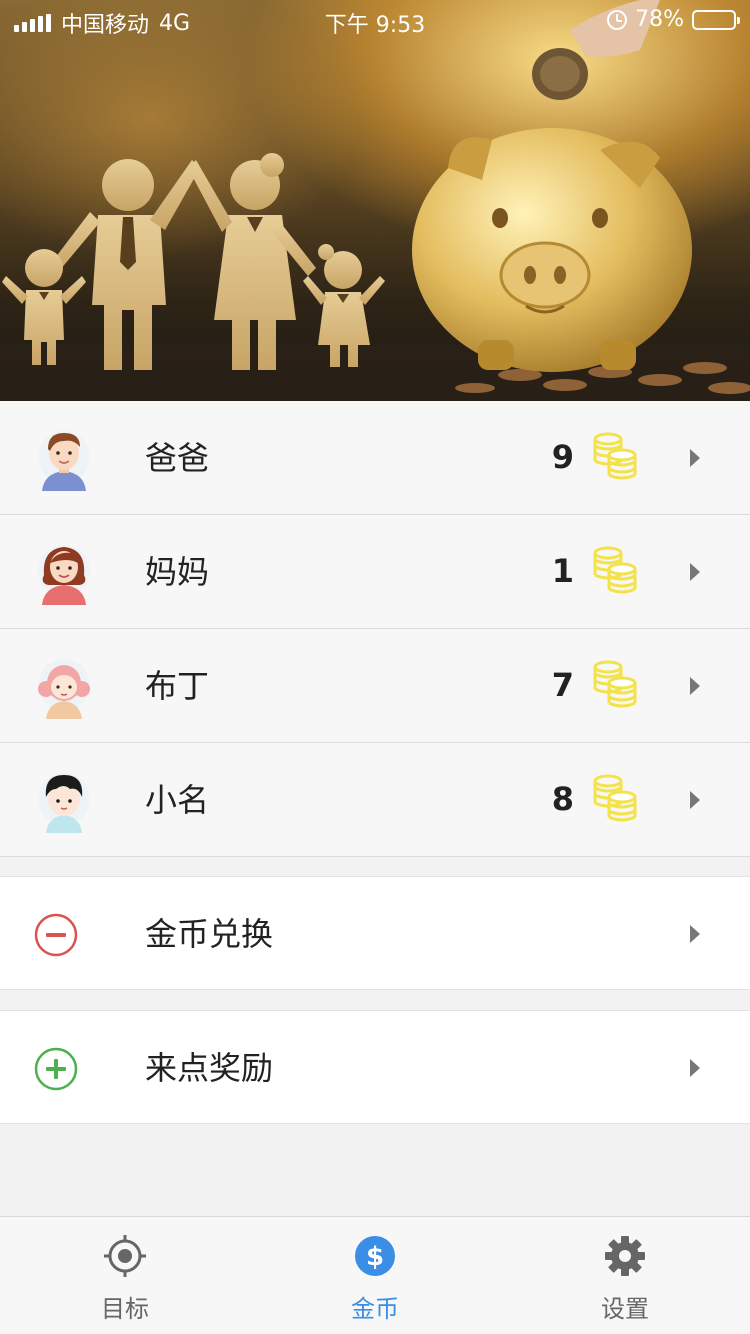  Describe the element at coordinates (625, 1309) in the screenshot. I see `tab-label: 设置` at that location.